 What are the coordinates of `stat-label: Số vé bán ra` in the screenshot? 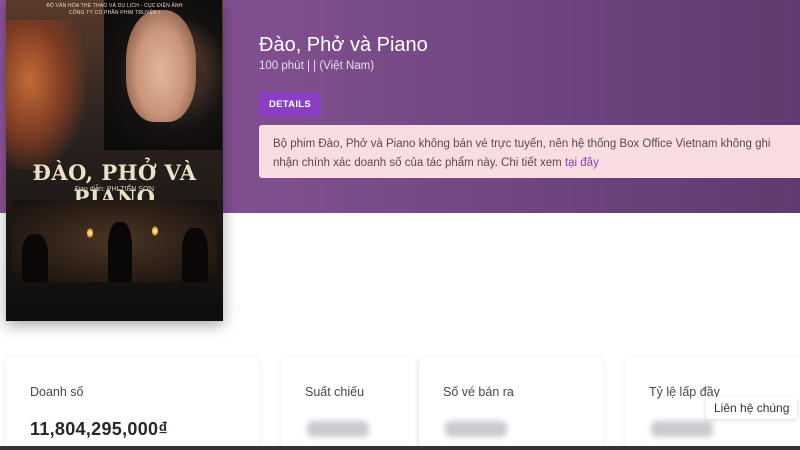 It's located at (478, 392).